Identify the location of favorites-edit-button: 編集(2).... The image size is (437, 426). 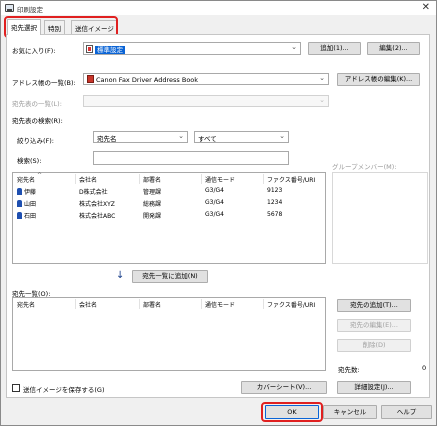
(393, 48).